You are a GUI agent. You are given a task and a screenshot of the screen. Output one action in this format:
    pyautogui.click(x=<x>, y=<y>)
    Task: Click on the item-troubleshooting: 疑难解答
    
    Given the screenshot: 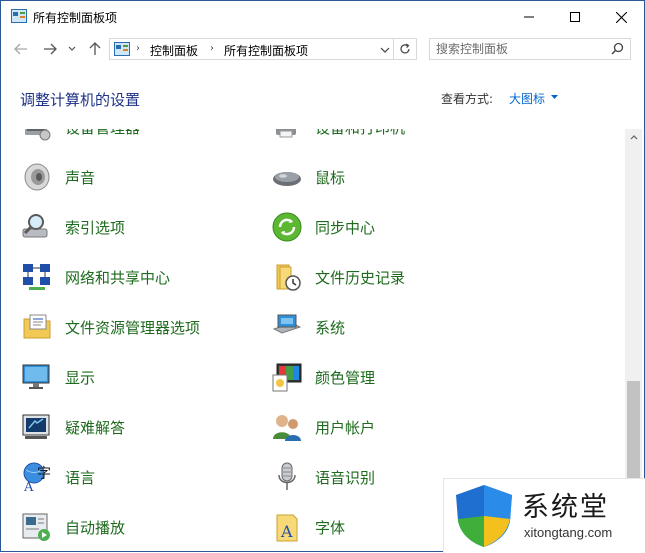 What is the action you would take?
    pyautogui.click(x=73, y=427)
    